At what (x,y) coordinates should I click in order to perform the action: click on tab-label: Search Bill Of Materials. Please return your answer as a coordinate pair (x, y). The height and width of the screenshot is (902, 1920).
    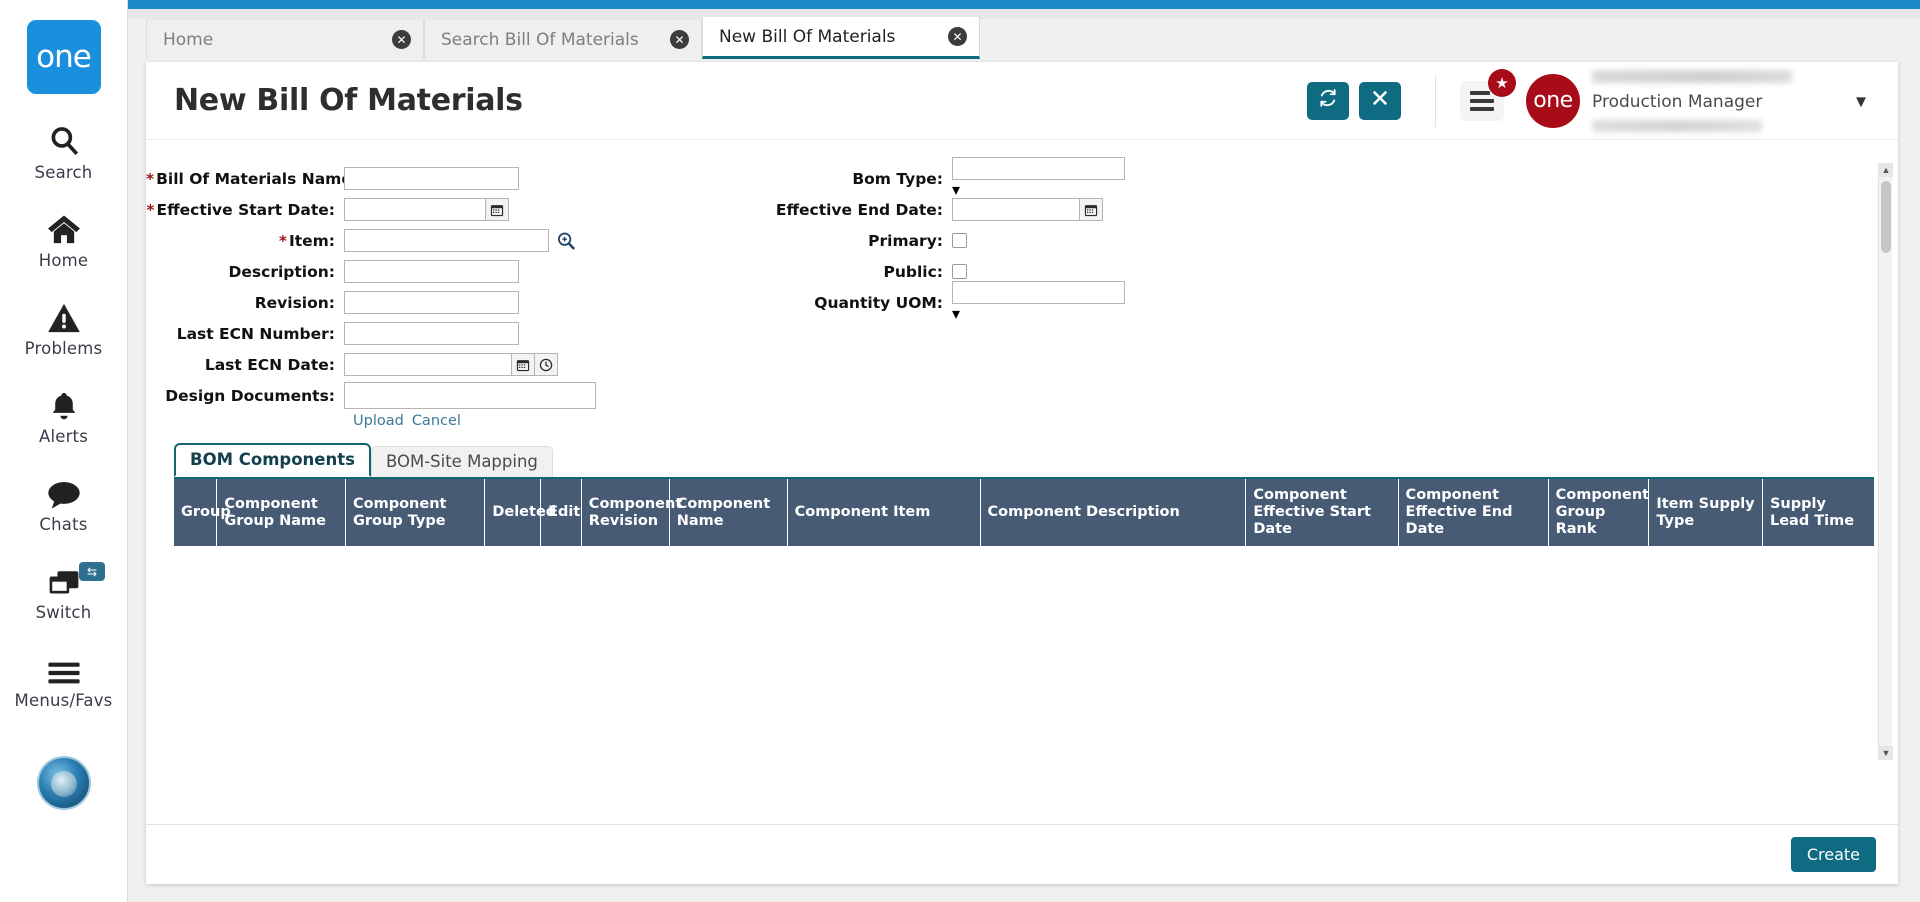
    Looking at the image, I should click on (540, 39).